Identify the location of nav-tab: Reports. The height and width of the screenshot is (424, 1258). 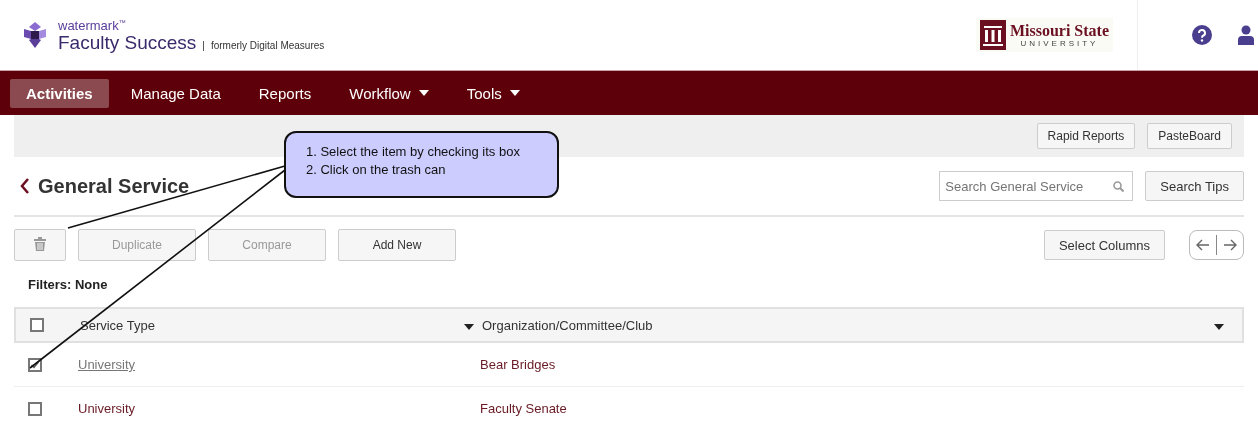
(285, 93).